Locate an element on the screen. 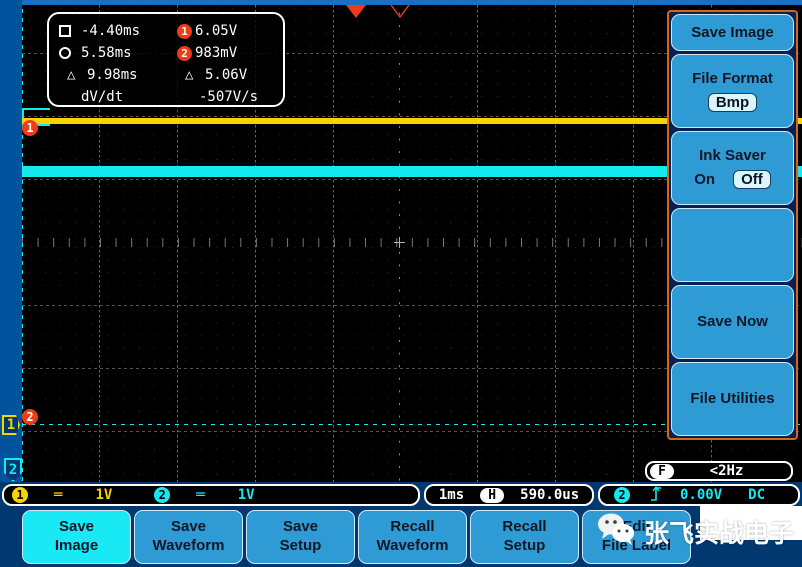 The height and width of the screenshot is (567, 802). measurement-row: -4.40ms 1 6.05V is located at coordinates (166, 31).